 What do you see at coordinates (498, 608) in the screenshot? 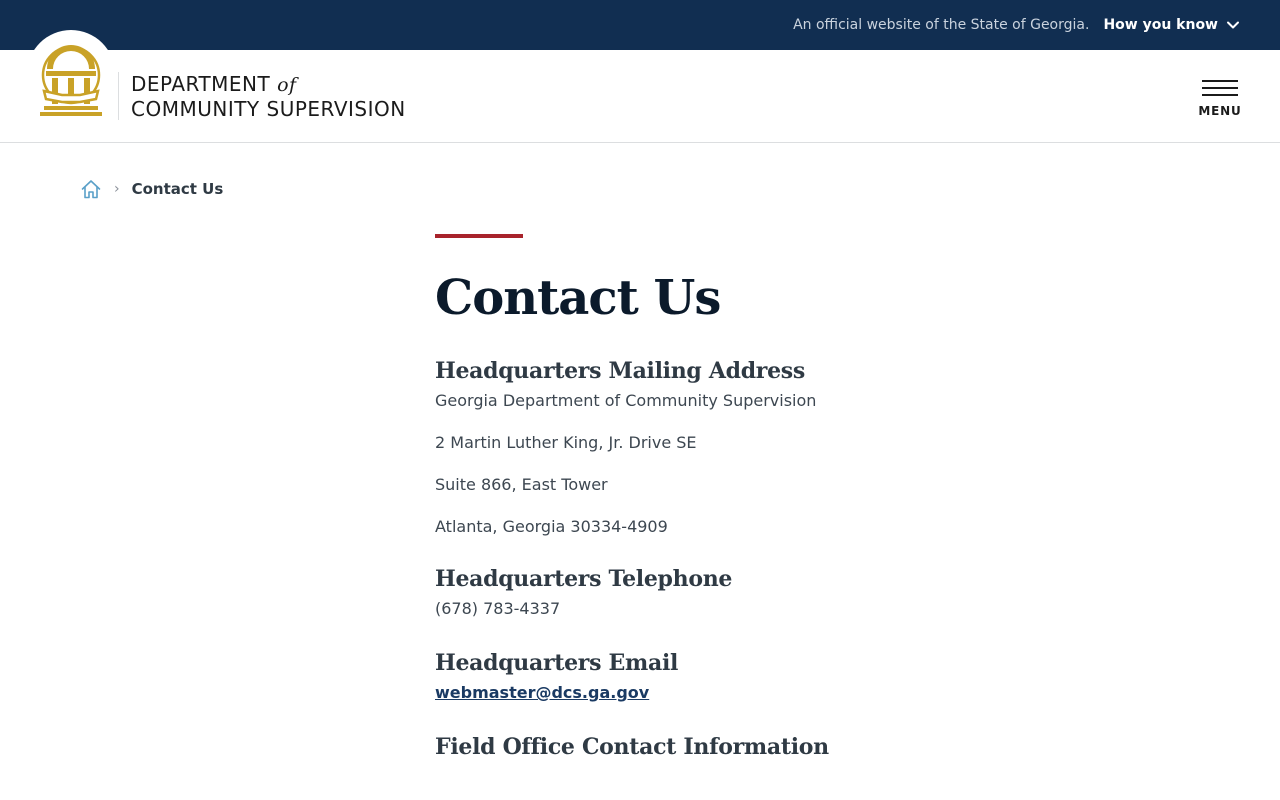
I see `telephone-value: (678) 783-4337` at bounding box center [498, 608].